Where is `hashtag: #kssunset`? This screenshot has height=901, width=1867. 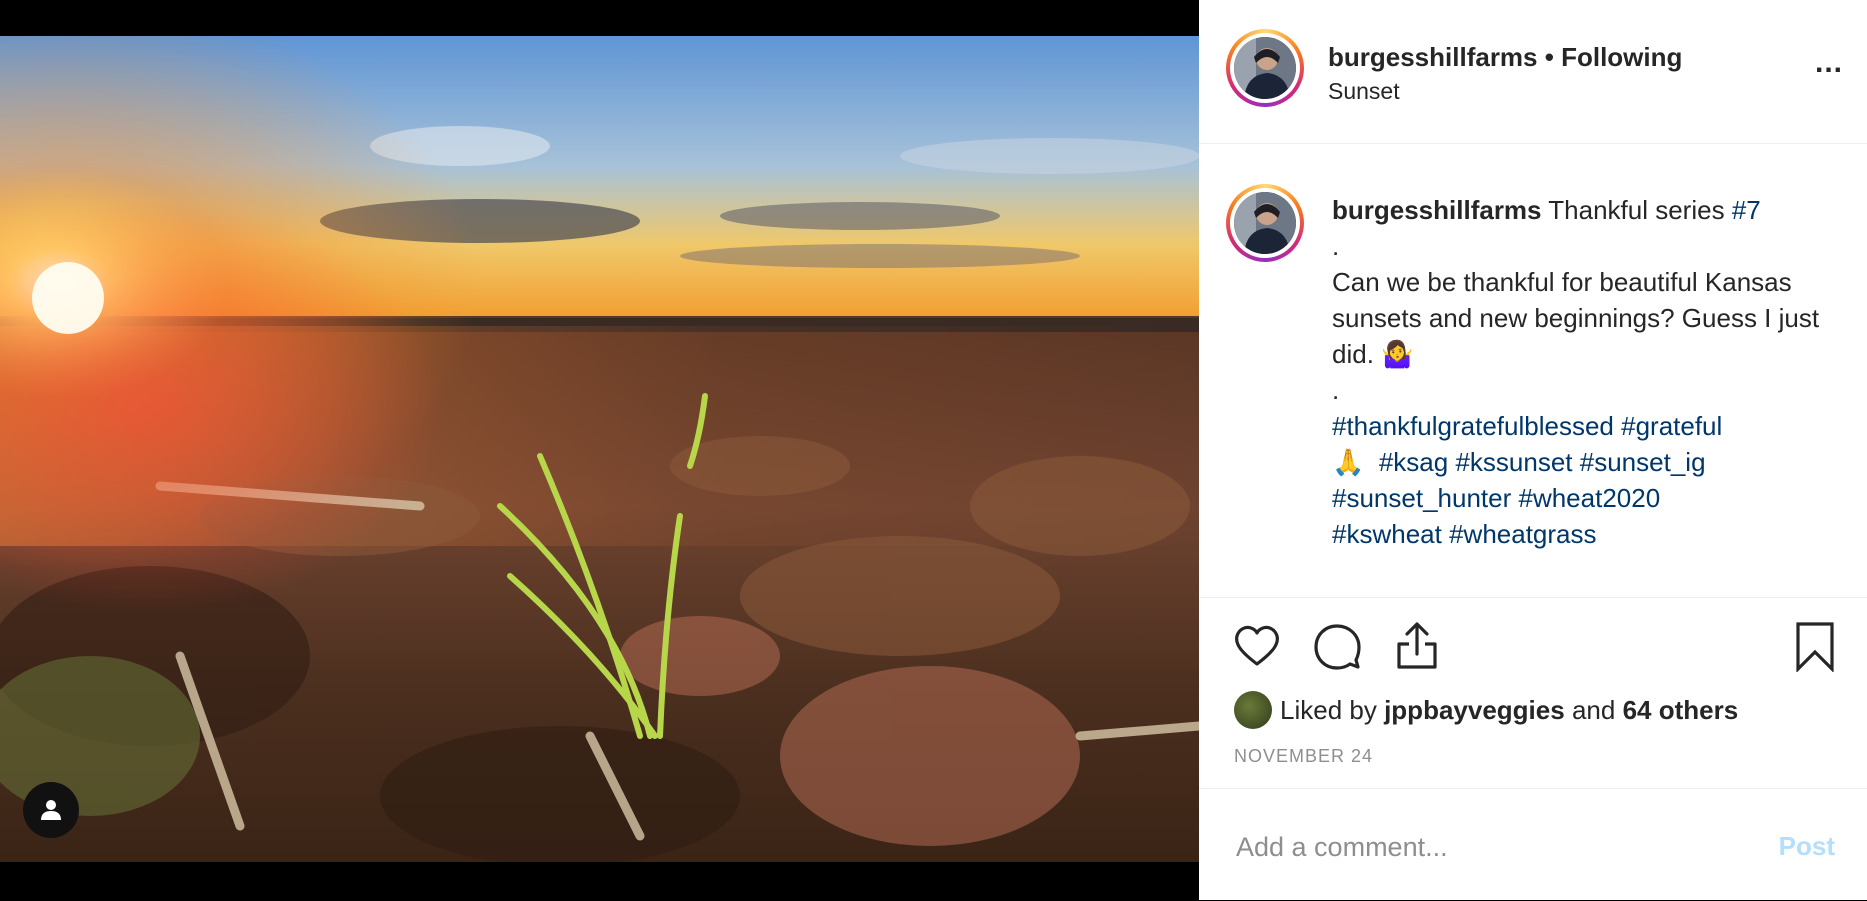
hashtag: #kssunset is located at coordinates (1513, 462).